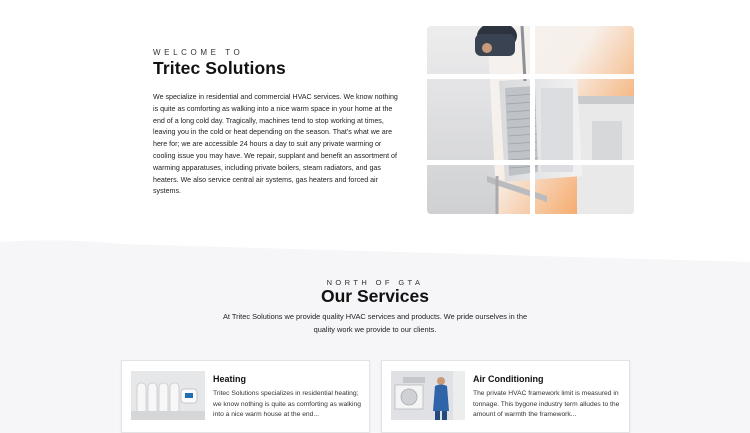 The width and height of the screenshot is (750, 433). What do you see at coordinates (508, 379) in the screenshot?
I see `air-conditioning-title: Air Conditioning` at bounding box center [508, 379].